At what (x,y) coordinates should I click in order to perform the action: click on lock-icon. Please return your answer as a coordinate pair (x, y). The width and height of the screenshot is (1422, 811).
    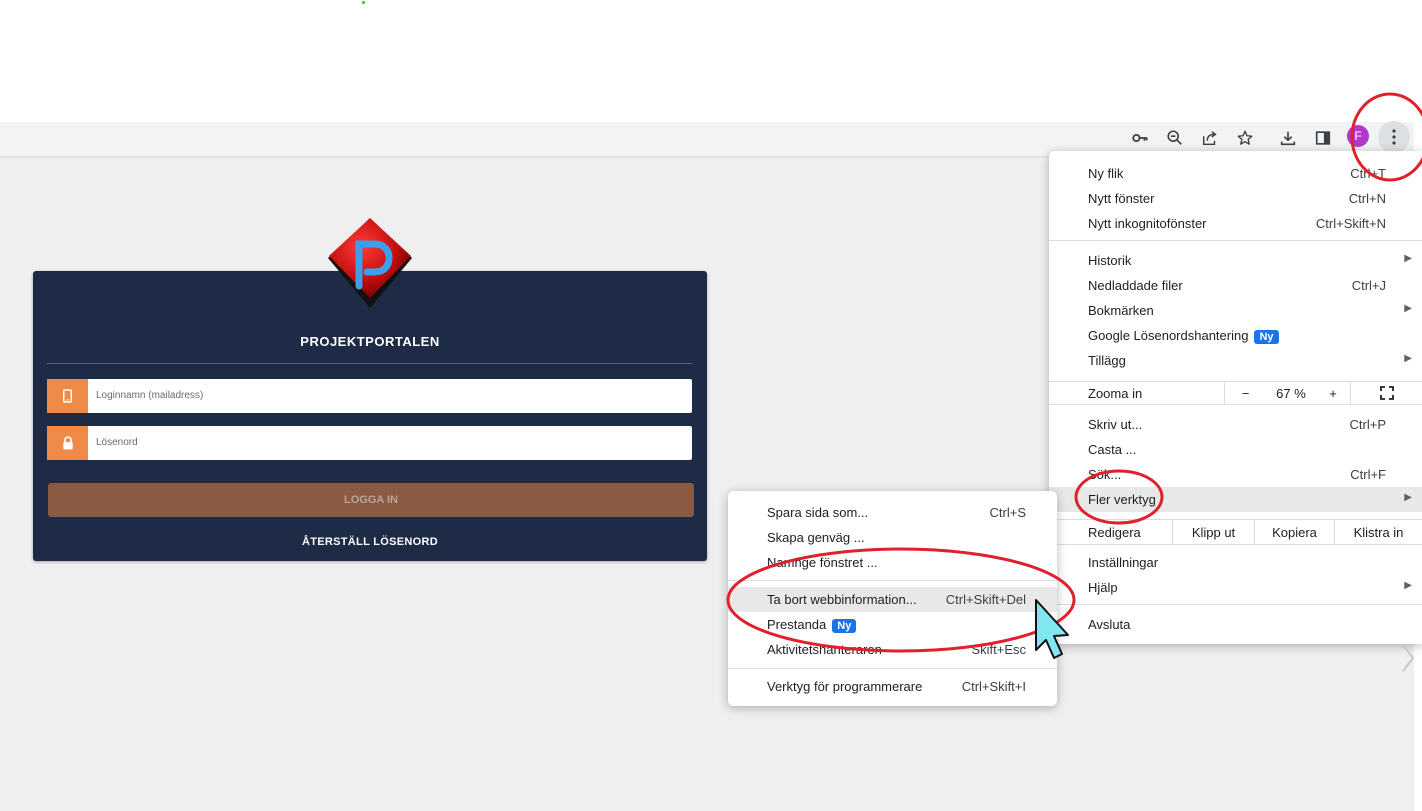
    Looking at the image, I should click on (67, 443).